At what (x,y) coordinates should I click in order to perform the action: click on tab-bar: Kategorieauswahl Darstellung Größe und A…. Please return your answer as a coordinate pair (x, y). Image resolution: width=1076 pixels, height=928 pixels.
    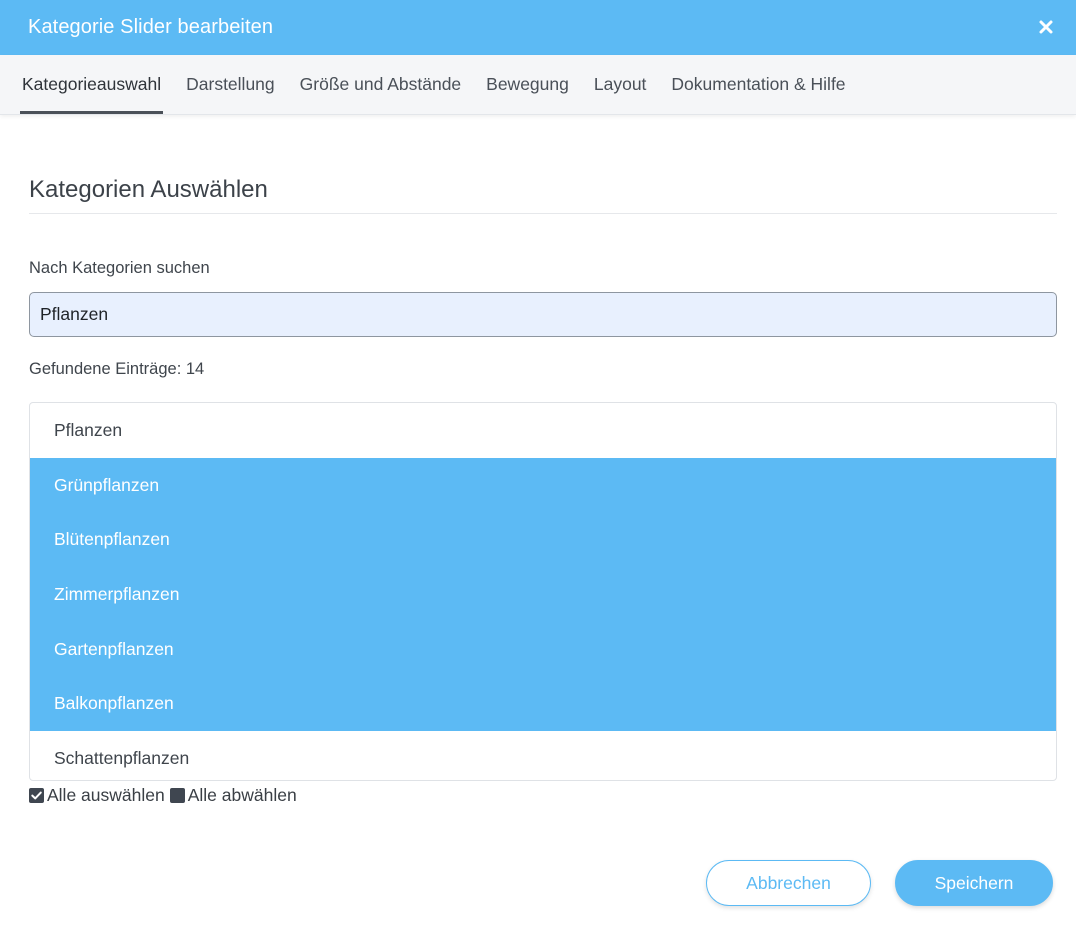
    Looking at the image, I should click on (538, 85).